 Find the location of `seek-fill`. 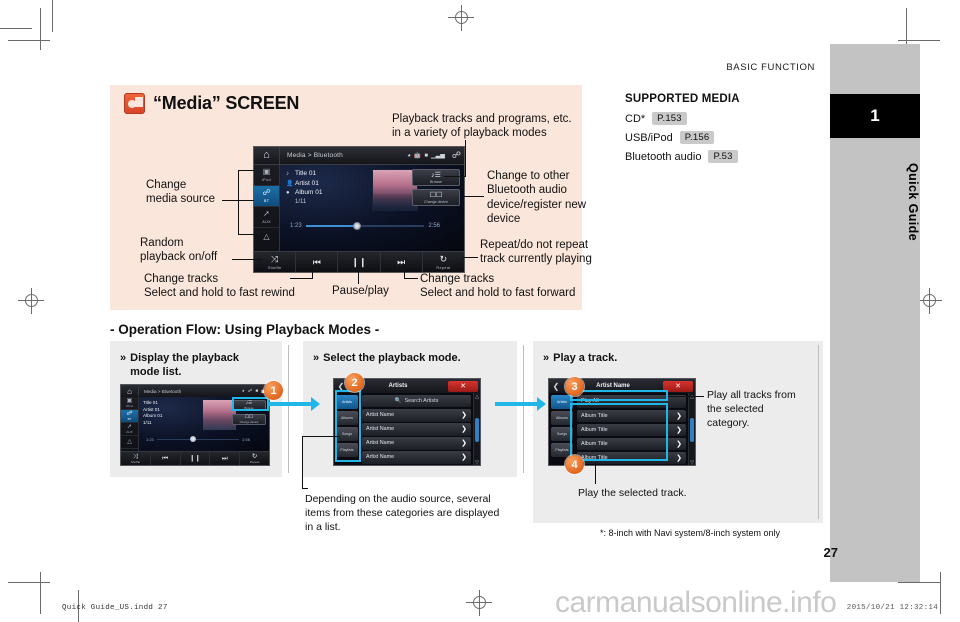

seek-fill is located at coordinates (330, 226).